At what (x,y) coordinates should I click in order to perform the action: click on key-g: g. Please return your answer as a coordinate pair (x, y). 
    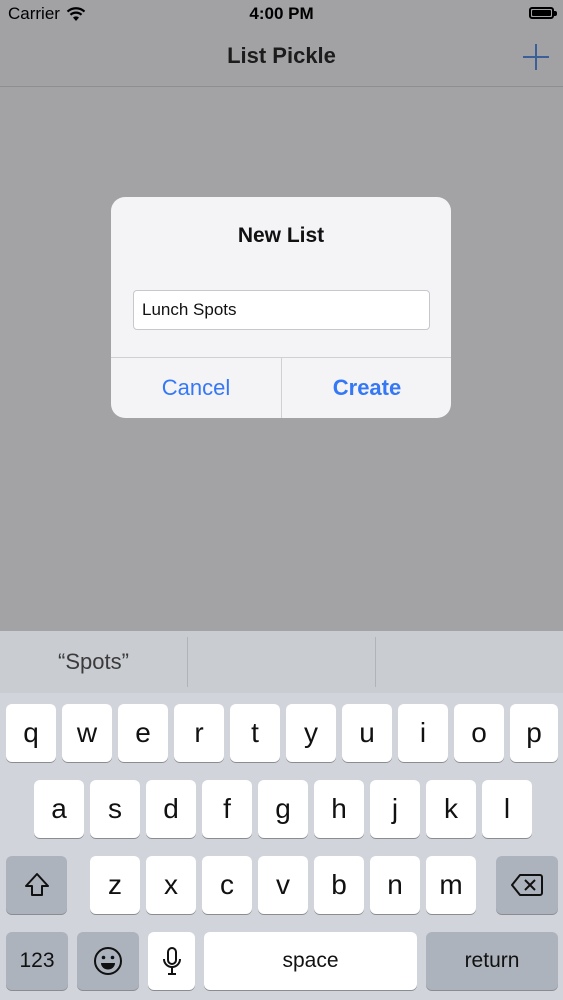
    Looking at the image, I should click on (283, 809).